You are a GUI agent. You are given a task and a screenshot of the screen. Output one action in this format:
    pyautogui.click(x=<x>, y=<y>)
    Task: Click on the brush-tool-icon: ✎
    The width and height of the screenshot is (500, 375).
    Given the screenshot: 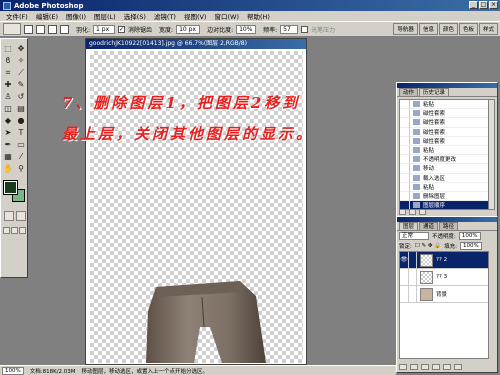 What is the action you would take?
    pyautogui.click(x=21, y=84)
    